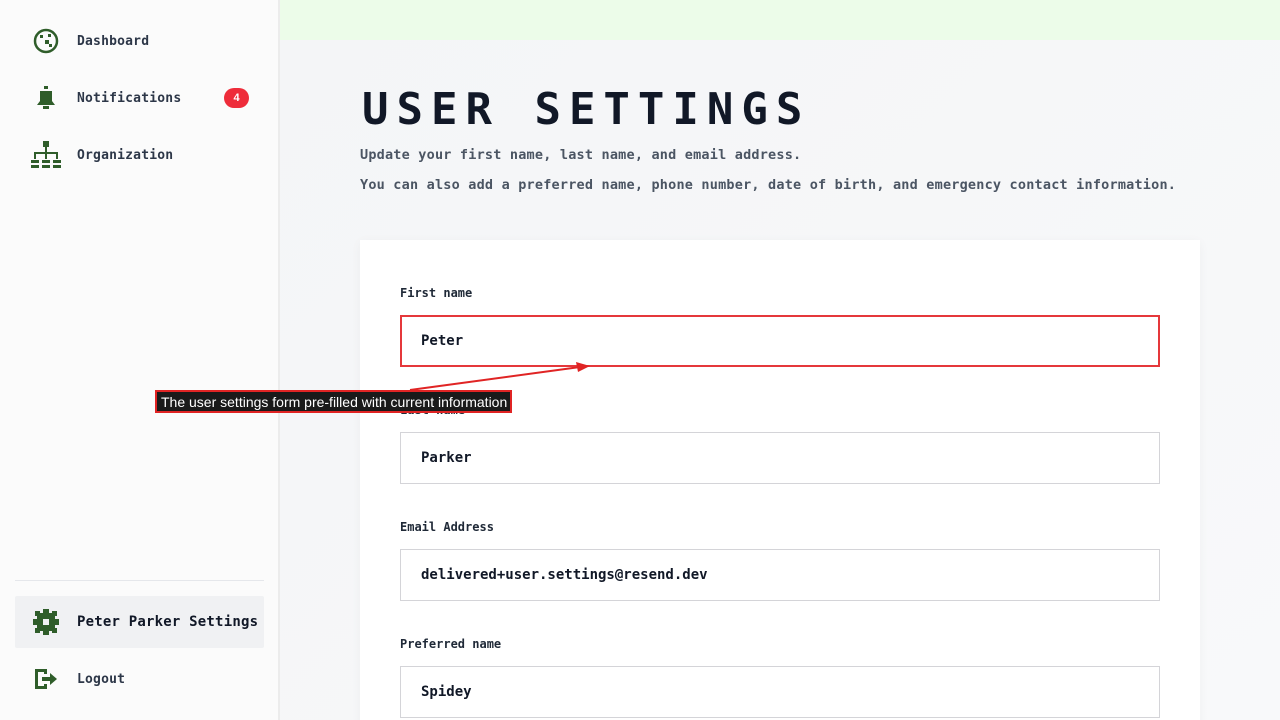  Describe the element at coordinates (113, 41) in the screenshot. I see `sidebar-item-label: Dashboard` at that location.